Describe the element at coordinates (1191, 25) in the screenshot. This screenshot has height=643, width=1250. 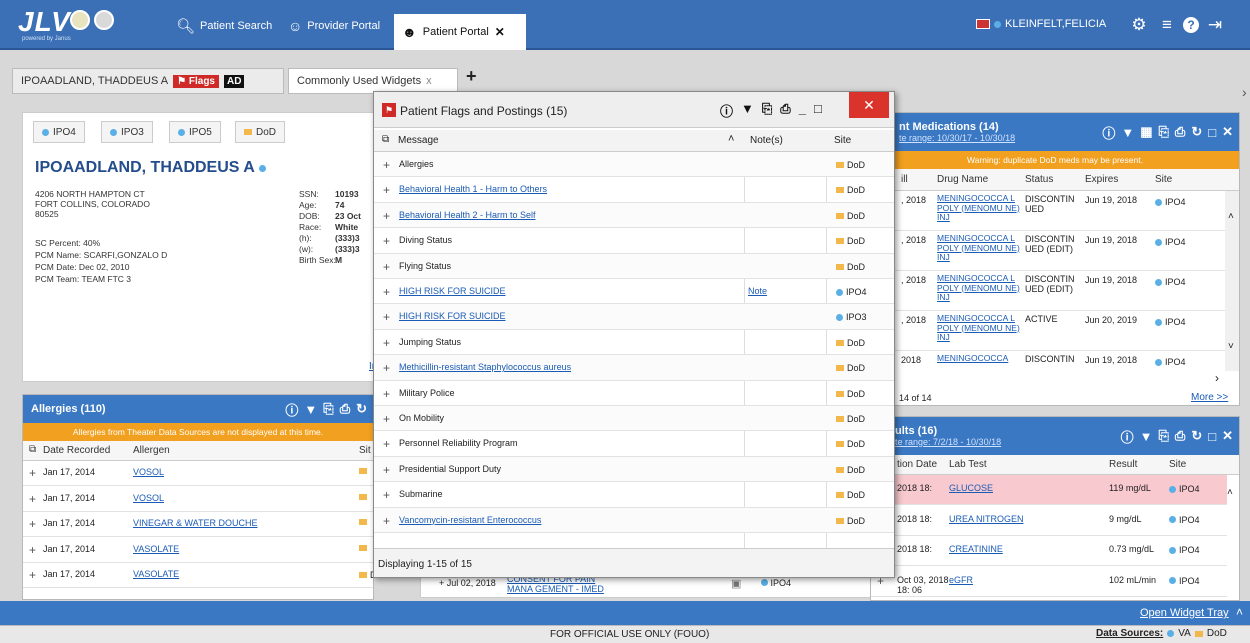
I see `help-icon: ?` at that location.